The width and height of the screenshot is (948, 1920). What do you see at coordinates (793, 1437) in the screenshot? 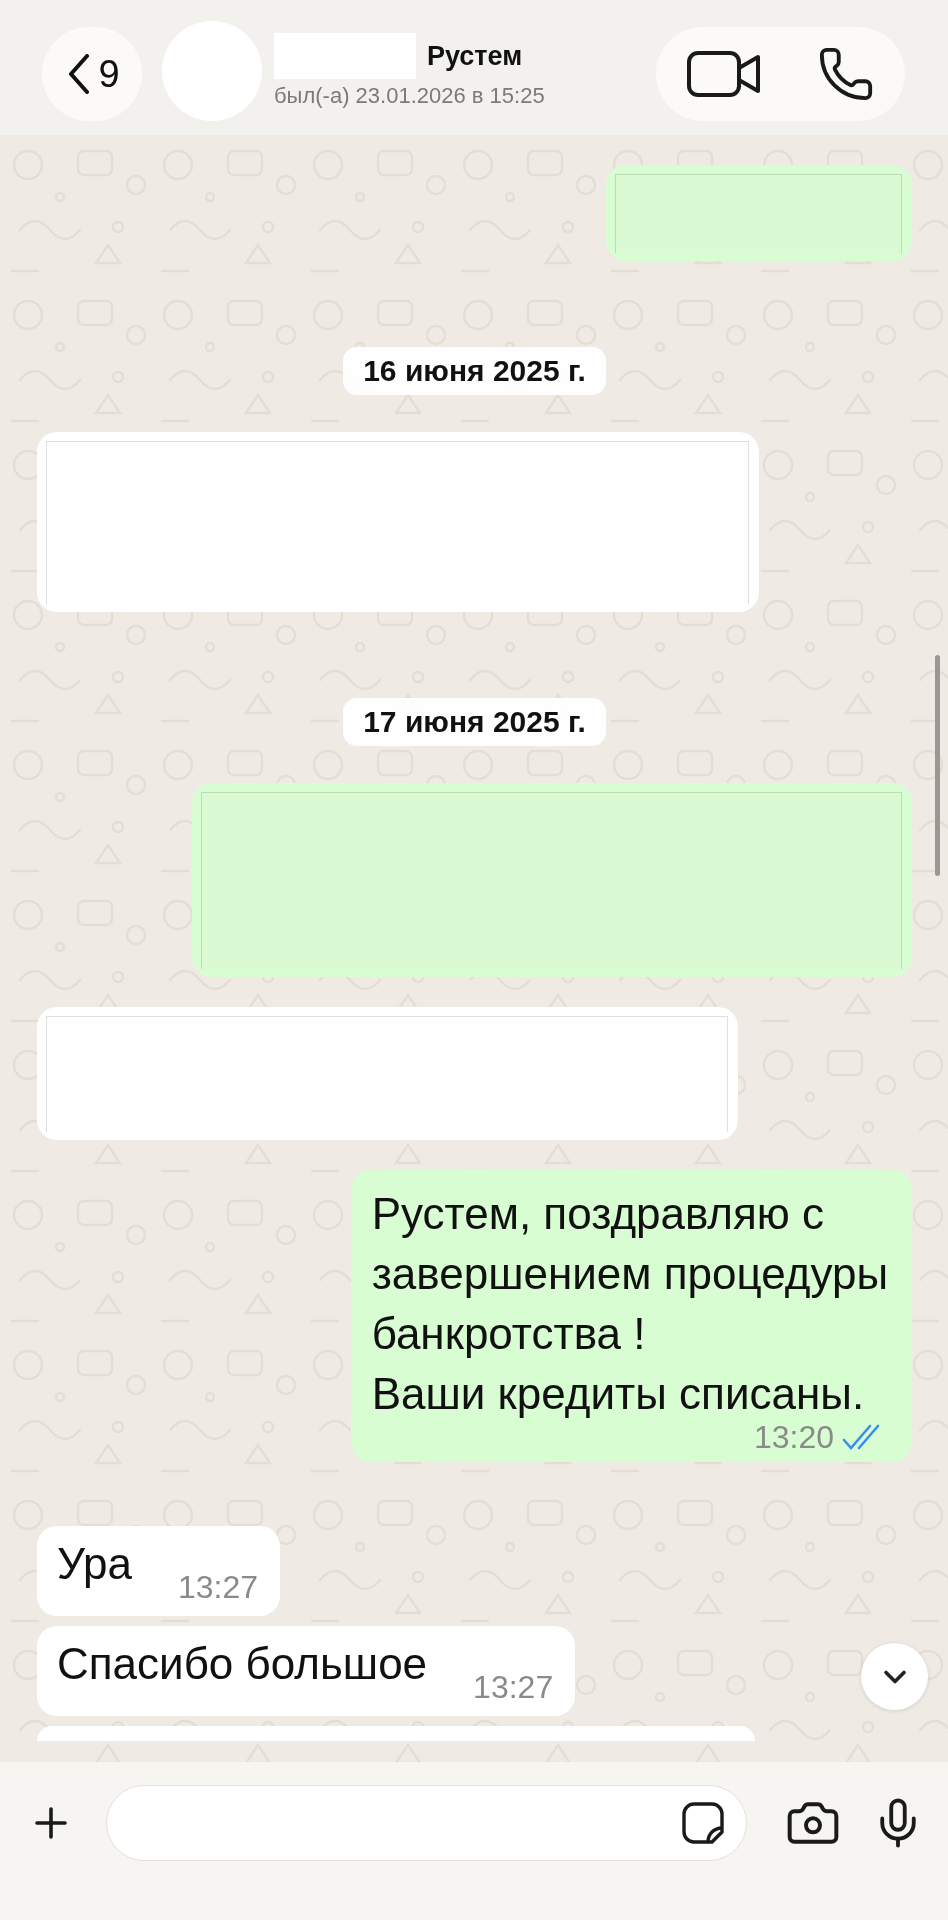
I see `message-time: 13:20` at bounding box center [793, 1437].